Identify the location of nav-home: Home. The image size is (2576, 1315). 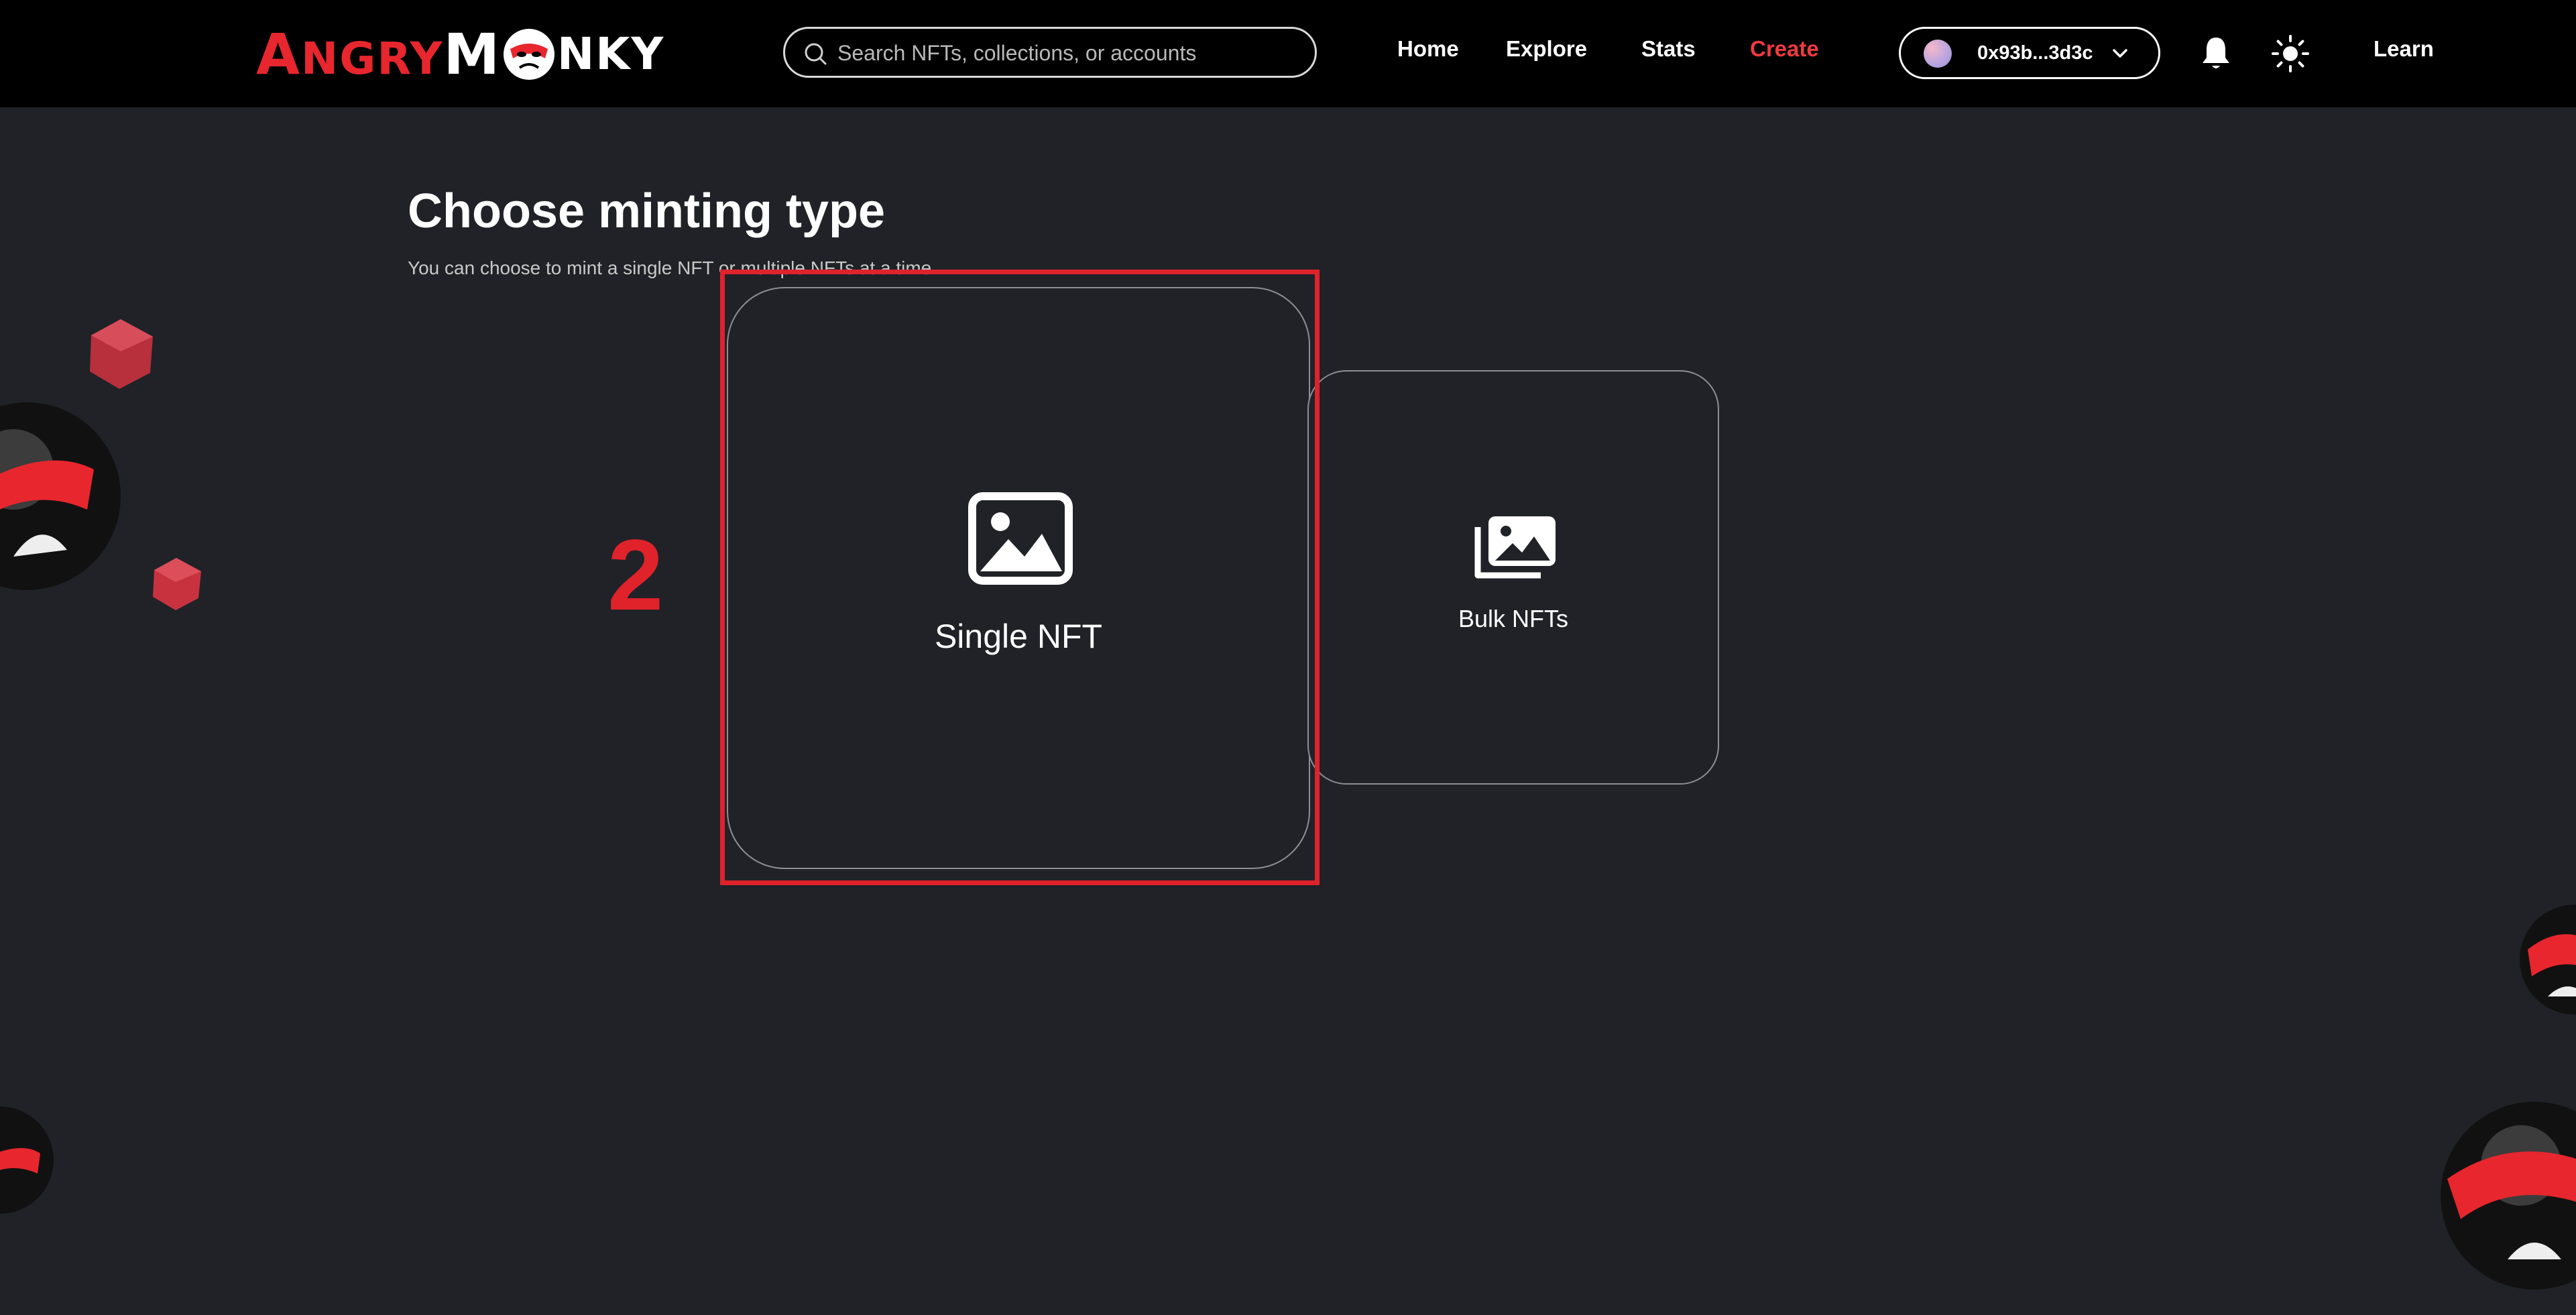
(1428, 49).